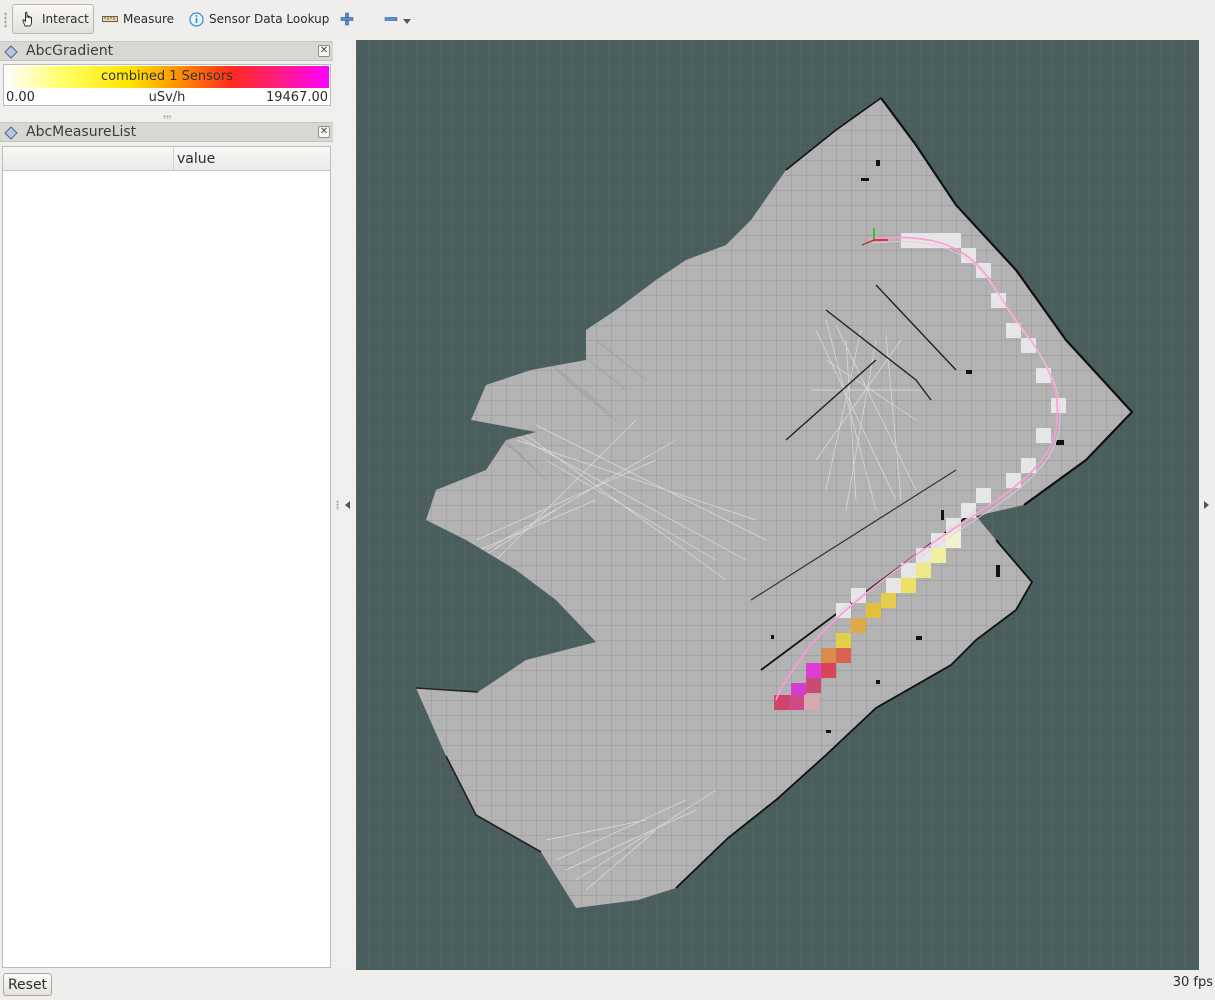  Describe the element at coordinates (5, 20) in the screenshot. I see `toolbar-grip` at that location.